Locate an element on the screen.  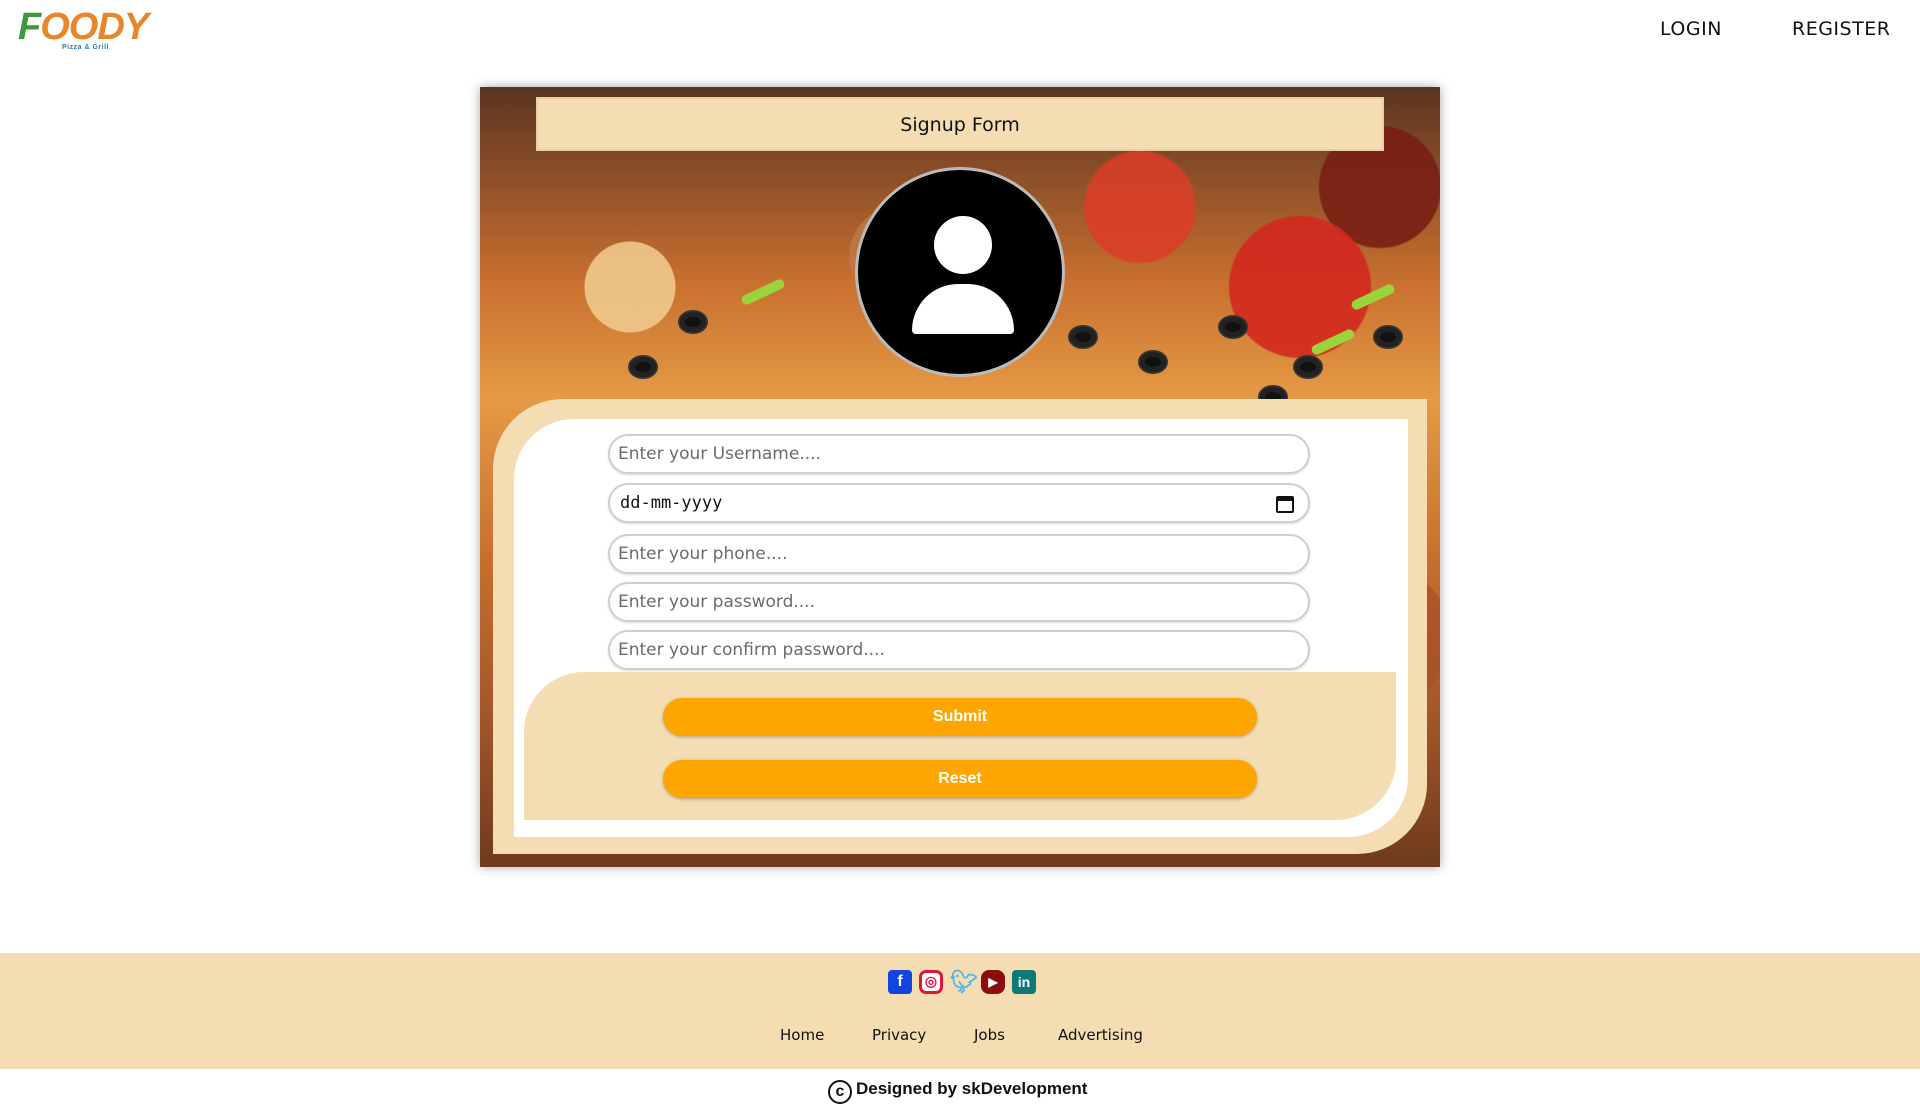
instagram-icon: ◎ is located at coordinates (931, 982).